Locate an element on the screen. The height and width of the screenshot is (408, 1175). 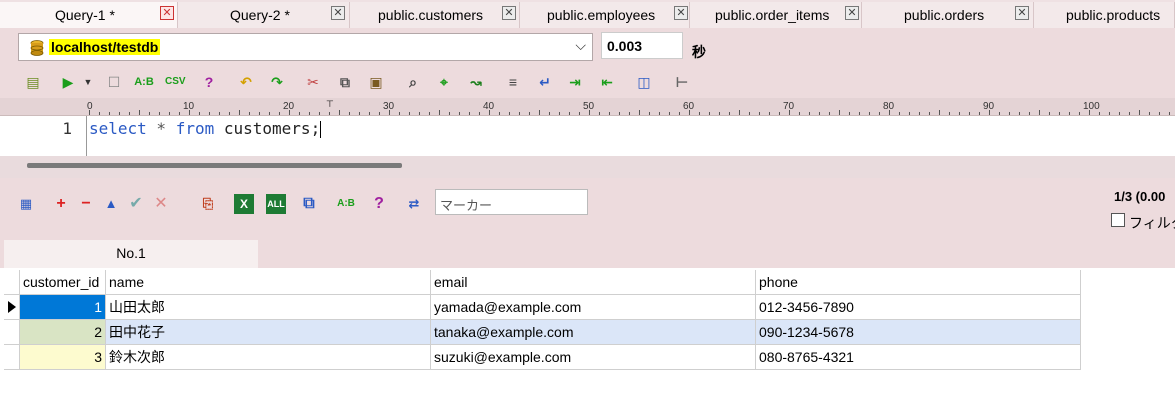
cell-name: 田中花子 is located at coordinates (268, 332).